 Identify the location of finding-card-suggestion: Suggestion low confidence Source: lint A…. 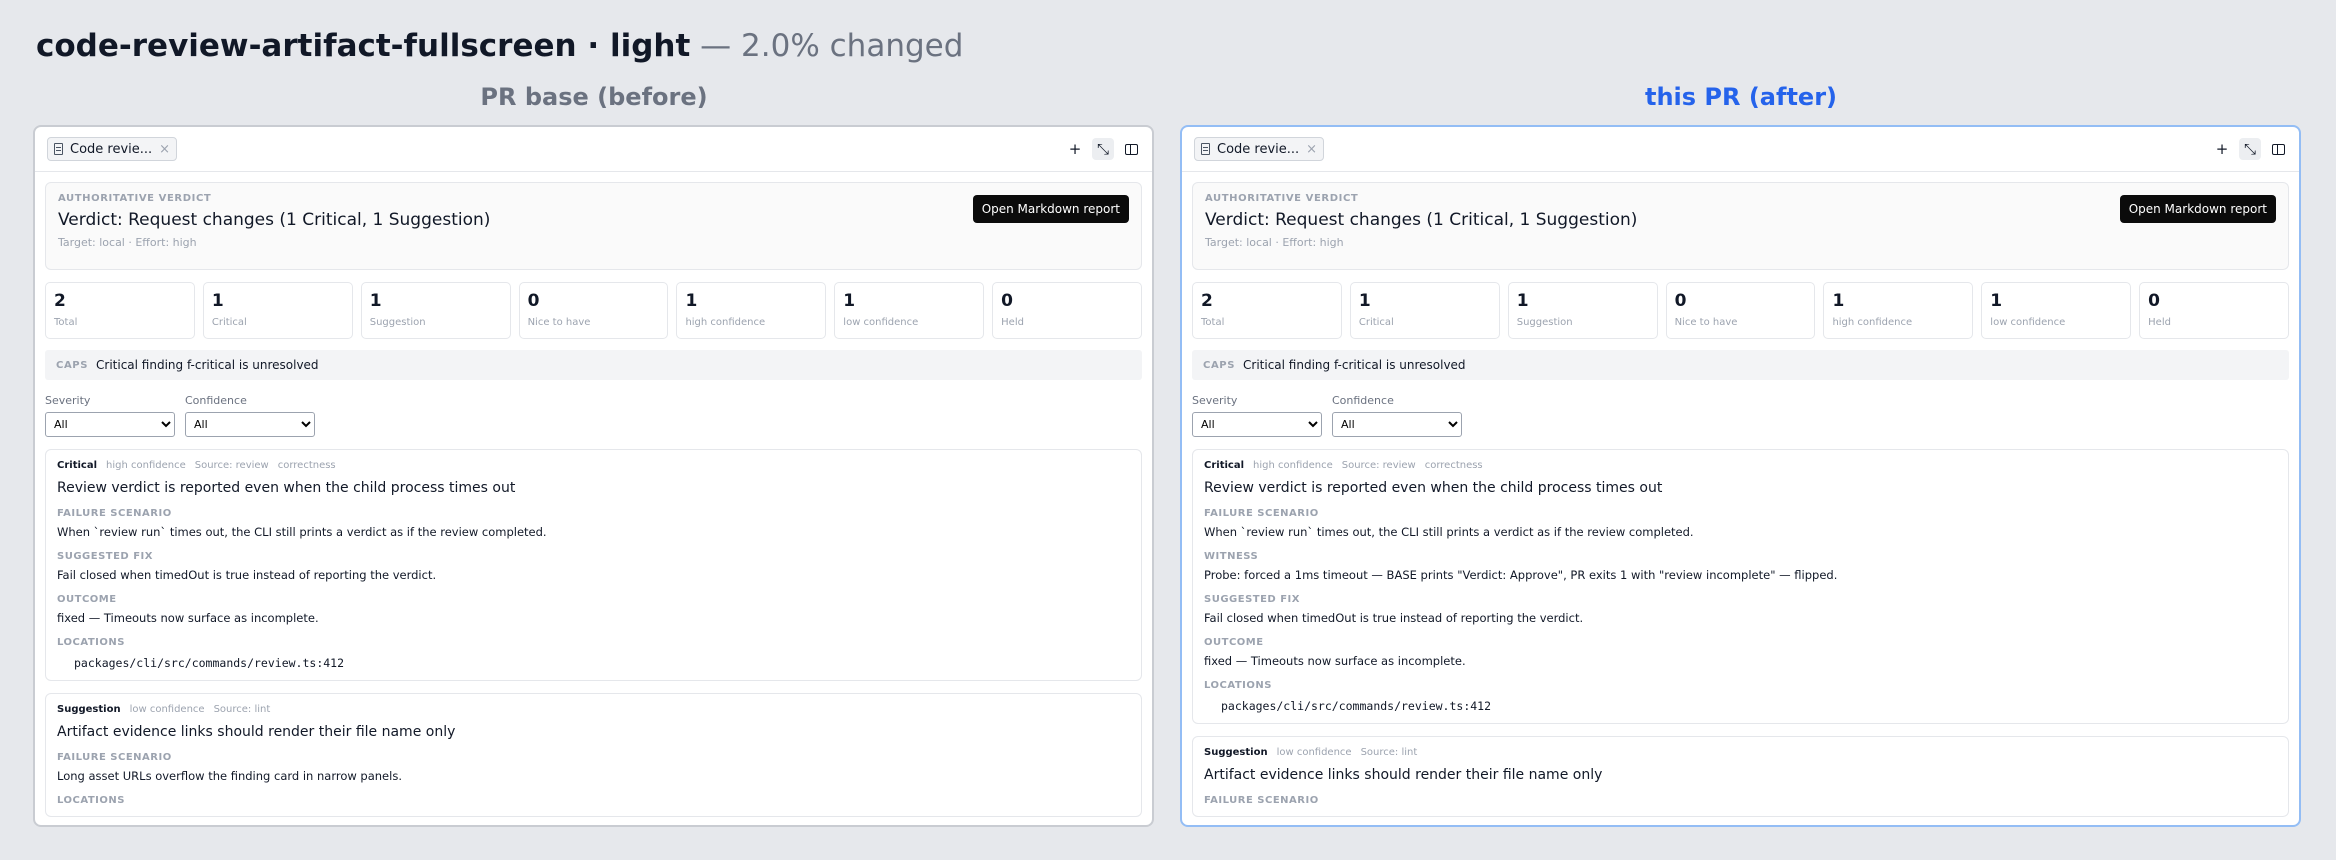
(593, 755).